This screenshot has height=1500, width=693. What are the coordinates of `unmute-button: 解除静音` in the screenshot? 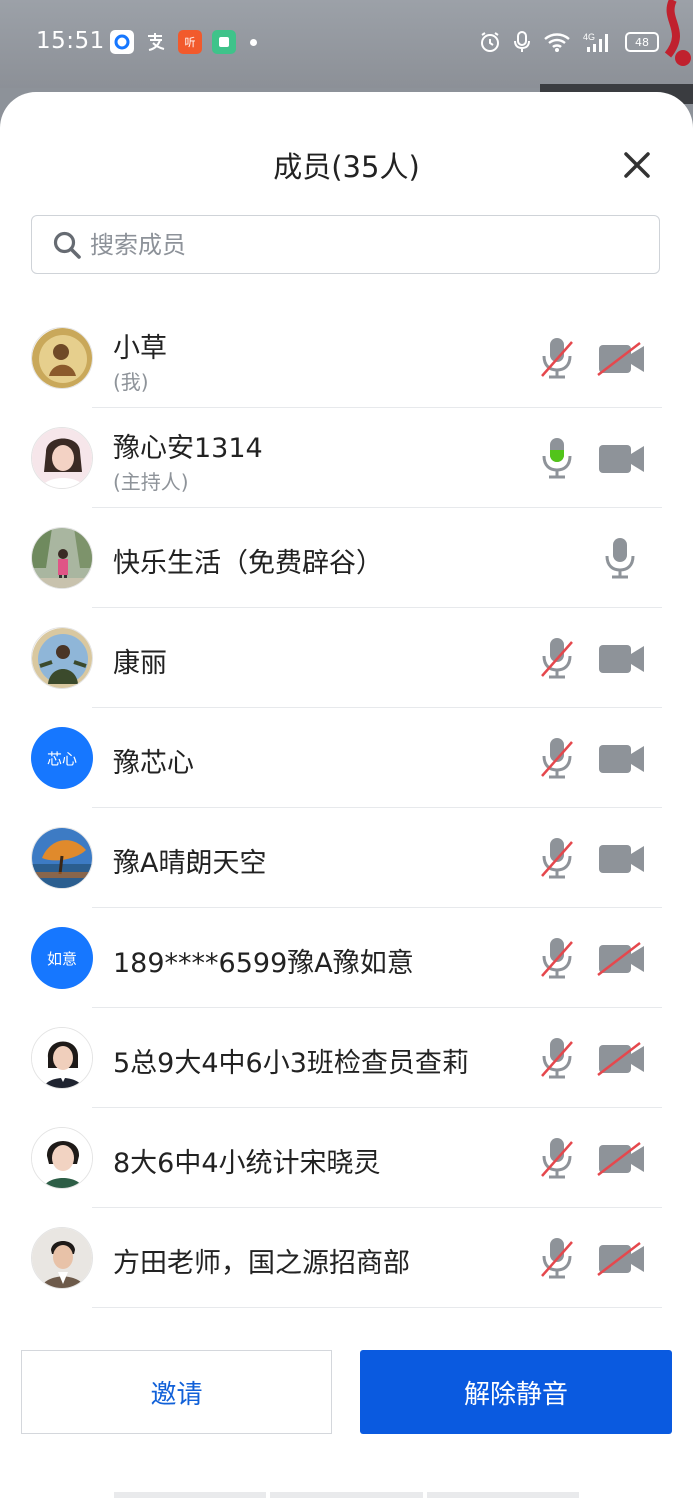 It's located at (516, 1392).